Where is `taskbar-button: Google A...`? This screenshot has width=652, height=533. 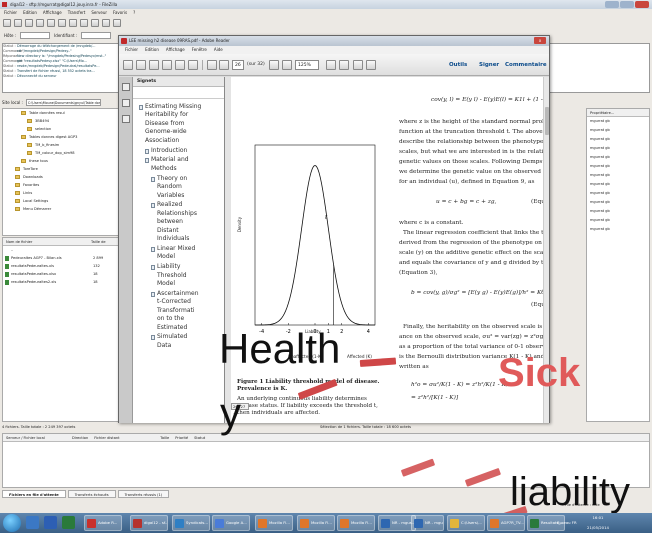
taskbar-button: Google A... is located at coordinates (231, 523).